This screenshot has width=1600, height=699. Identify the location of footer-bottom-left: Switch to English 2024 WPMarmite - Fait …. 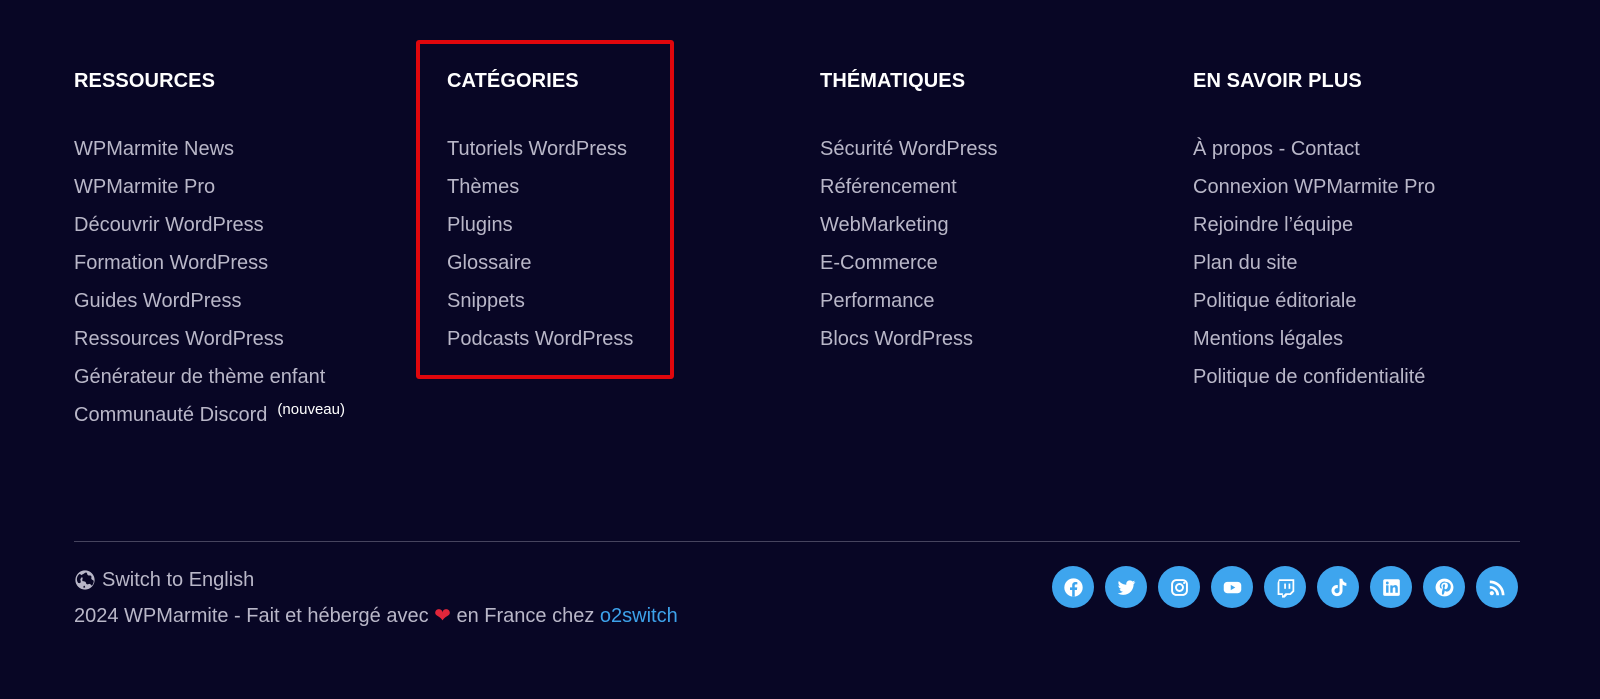
(376, 598).